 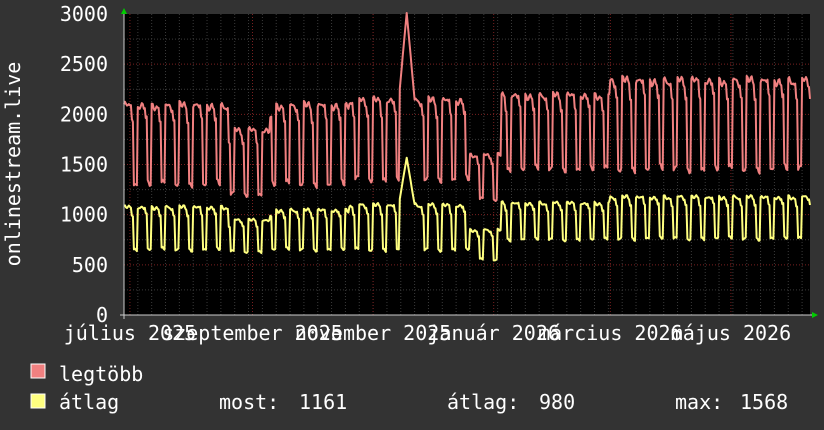 What do you see at coordinates (84, 14) in the screenshot?
I see `y-tick-label: 3000` at bounding box center [84, 14].